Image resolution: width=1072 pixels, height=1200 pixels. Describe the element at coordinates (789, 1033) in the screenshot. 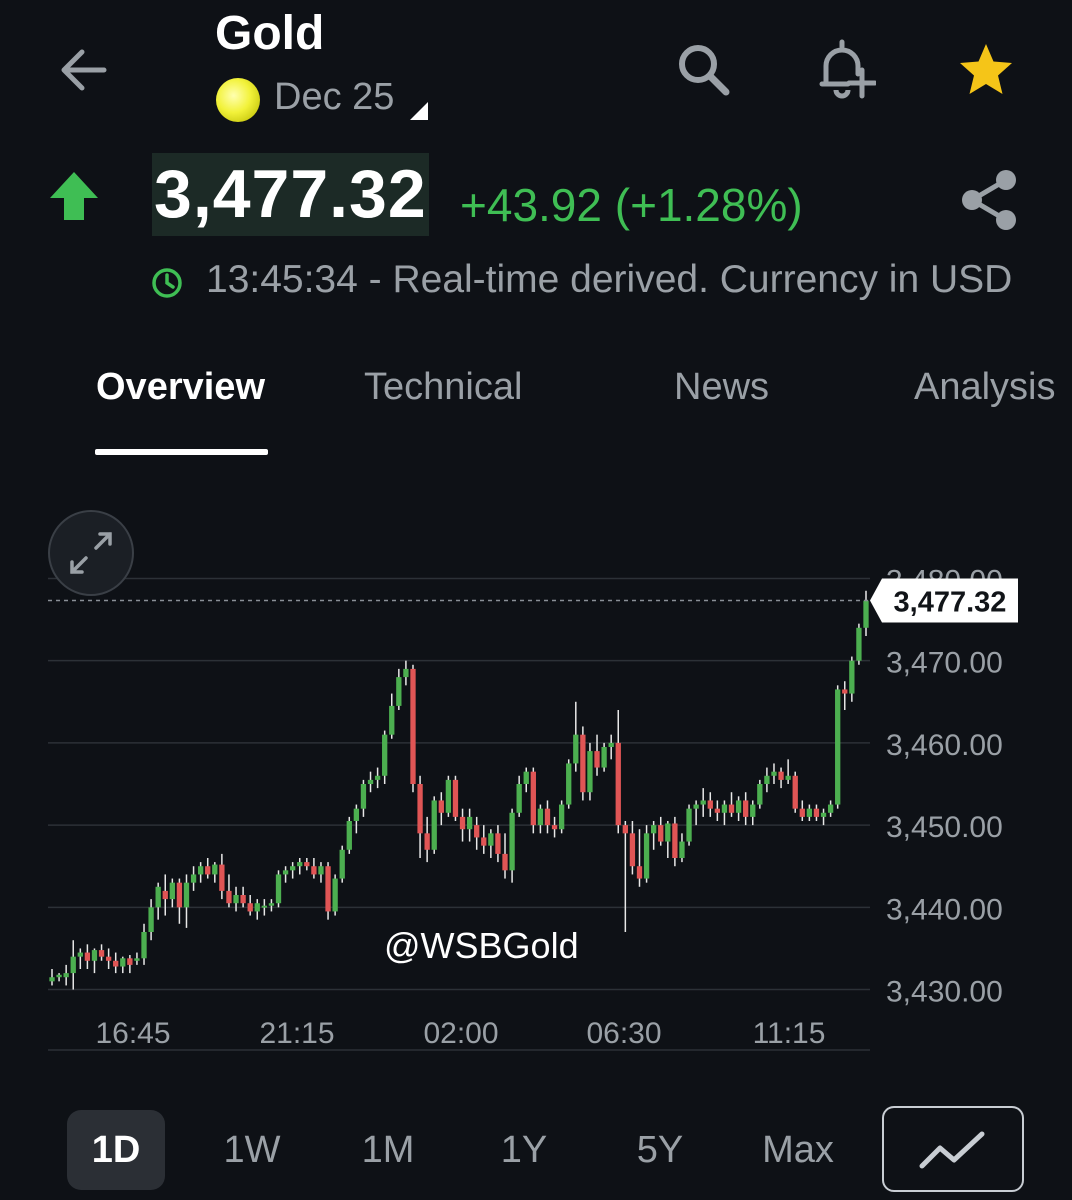

I see `x-tick-label: 11:15` at that location.